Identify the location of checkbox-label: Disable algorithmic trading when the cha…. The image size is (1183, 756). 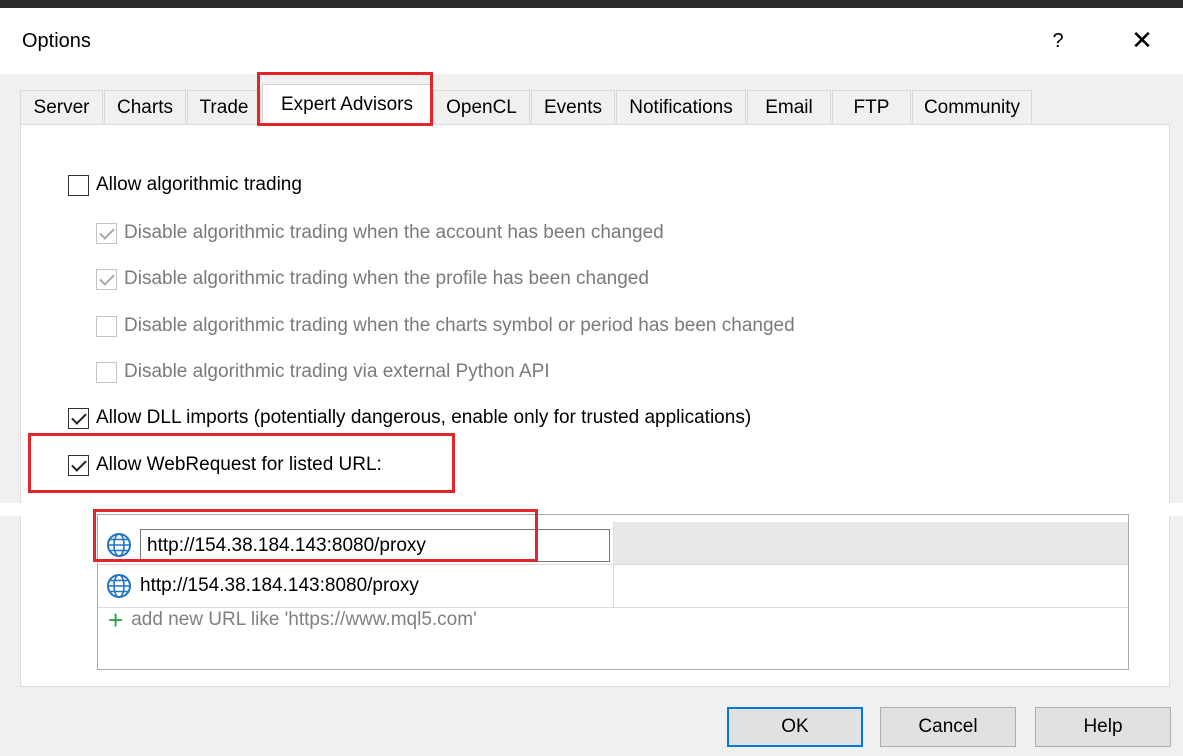
(459, 325).